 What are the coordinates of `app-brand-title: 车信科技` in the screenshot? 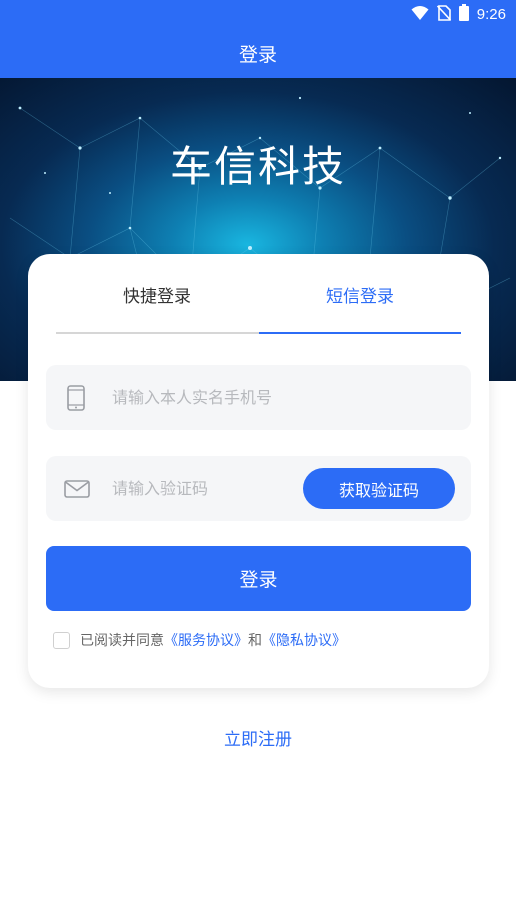 It's located at (257, 166).